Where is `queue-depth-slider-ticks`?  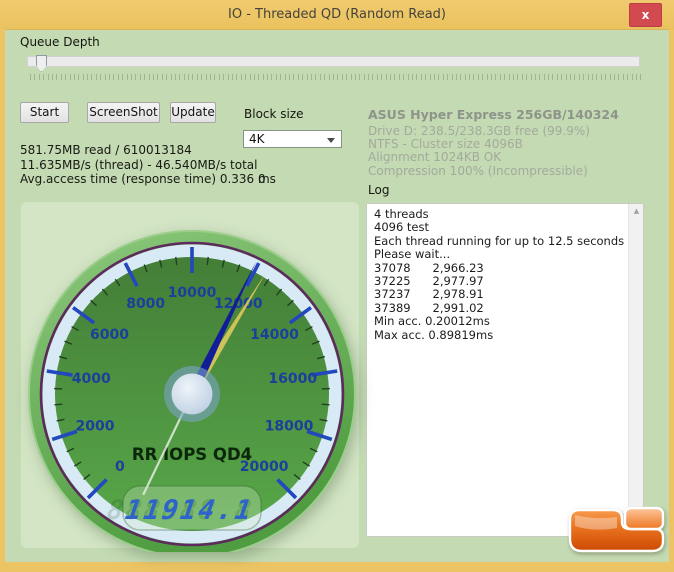 queue-depth-slider-ticks is located at coordinates (336, 77).